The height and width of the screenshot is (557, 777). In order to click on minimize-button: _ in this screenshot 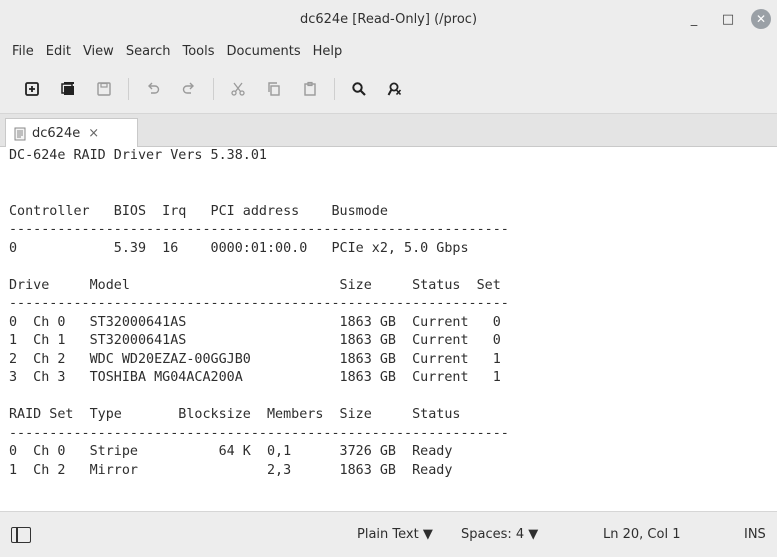, I will do `click(694, 19)`.